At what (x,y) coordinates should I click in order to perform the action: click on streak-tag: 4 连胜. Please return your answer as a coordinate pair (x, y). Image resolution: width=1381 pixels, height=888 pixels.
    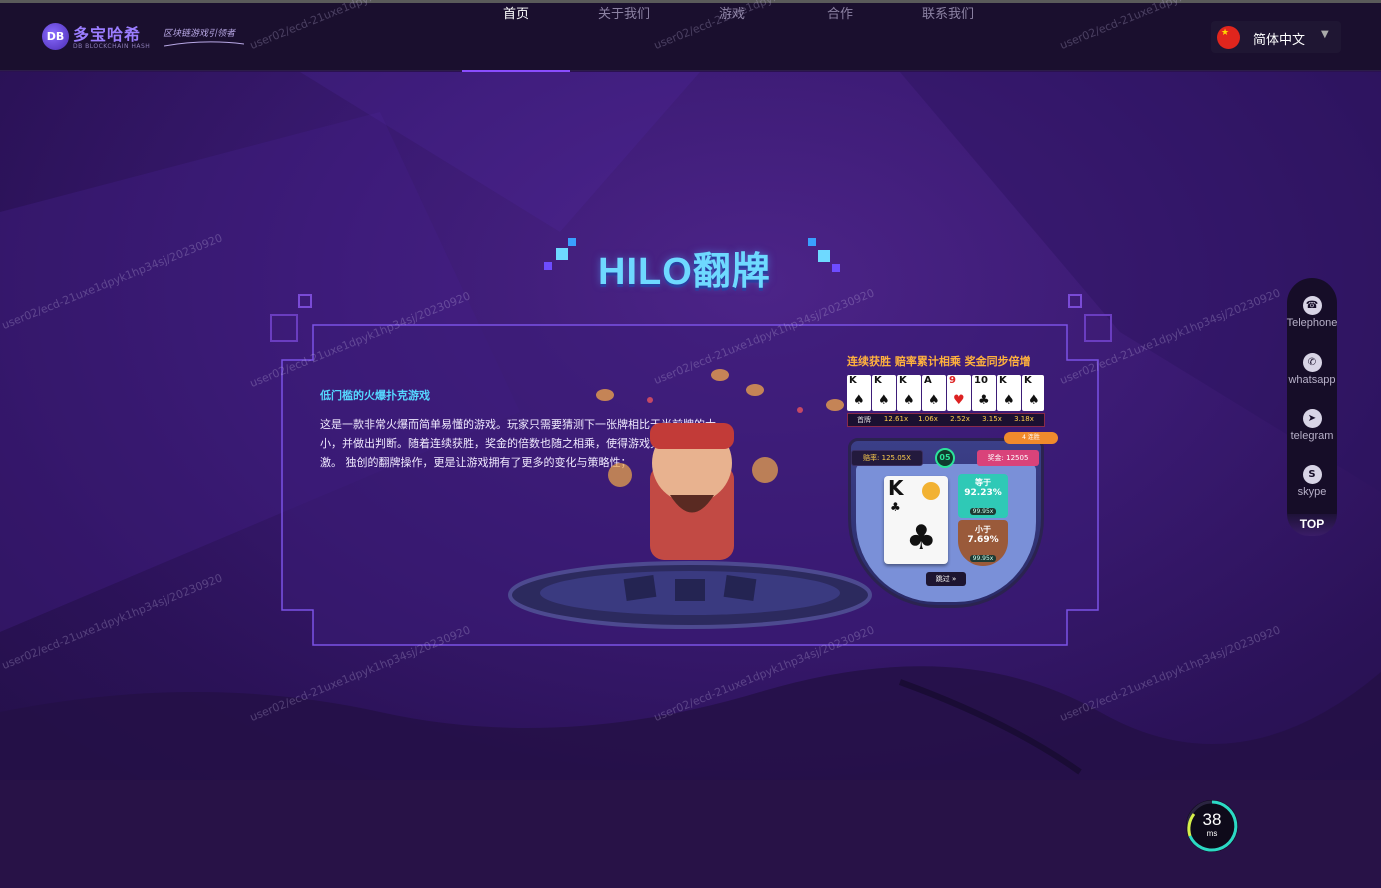
    Looking at the image, I should click on (1031, 438).